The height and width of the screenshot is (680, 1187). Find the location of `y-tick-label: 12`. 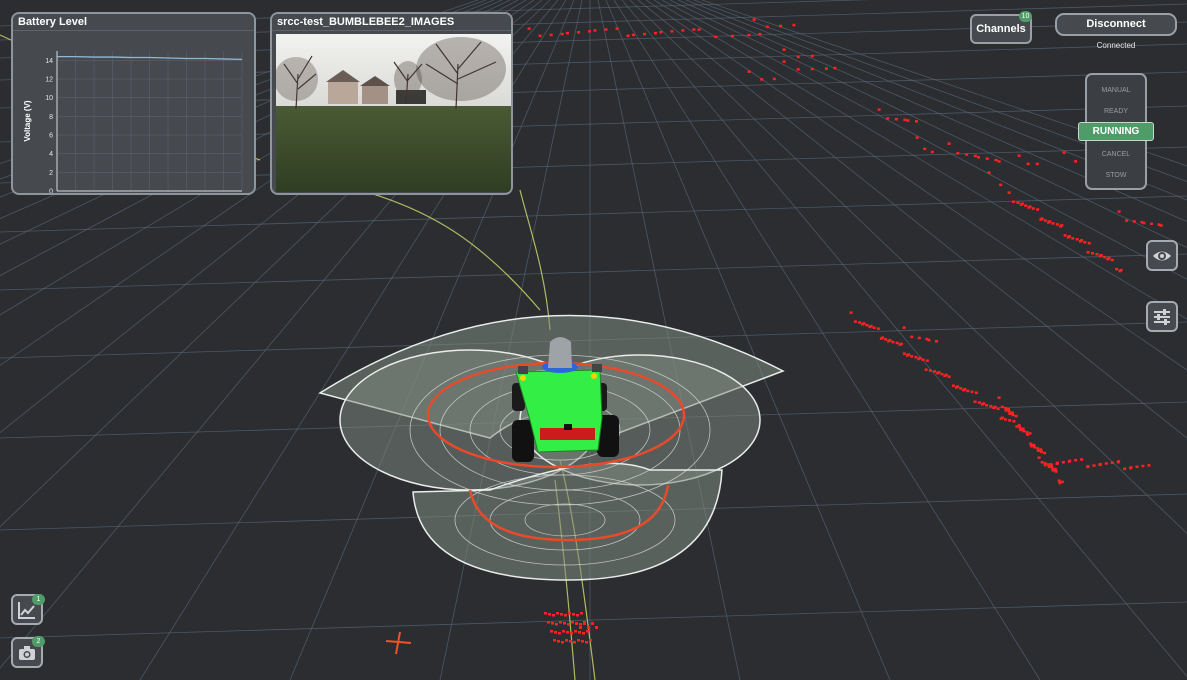

y-tick-label: 12 is located at coordinates (49, 80).